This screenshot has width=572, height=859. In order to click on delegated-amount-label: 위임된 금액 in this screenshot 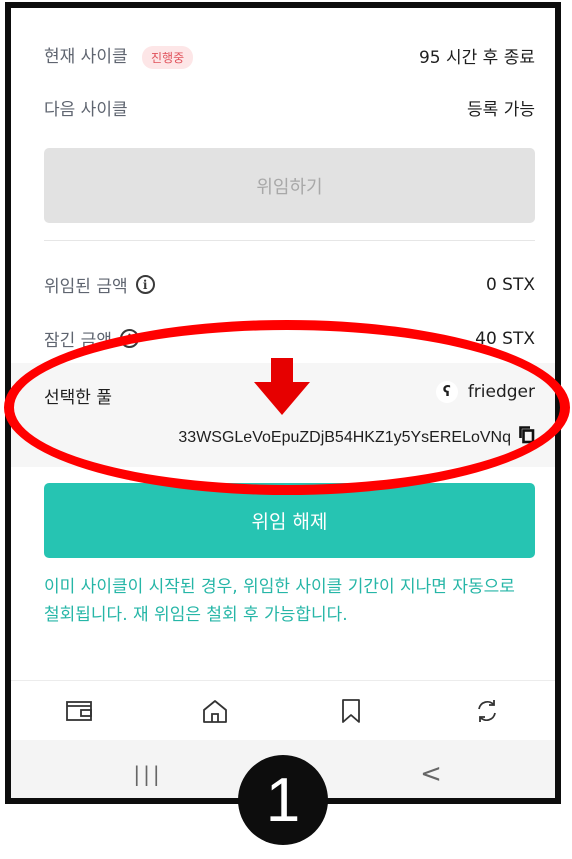, I will do `click(86, 287)`.